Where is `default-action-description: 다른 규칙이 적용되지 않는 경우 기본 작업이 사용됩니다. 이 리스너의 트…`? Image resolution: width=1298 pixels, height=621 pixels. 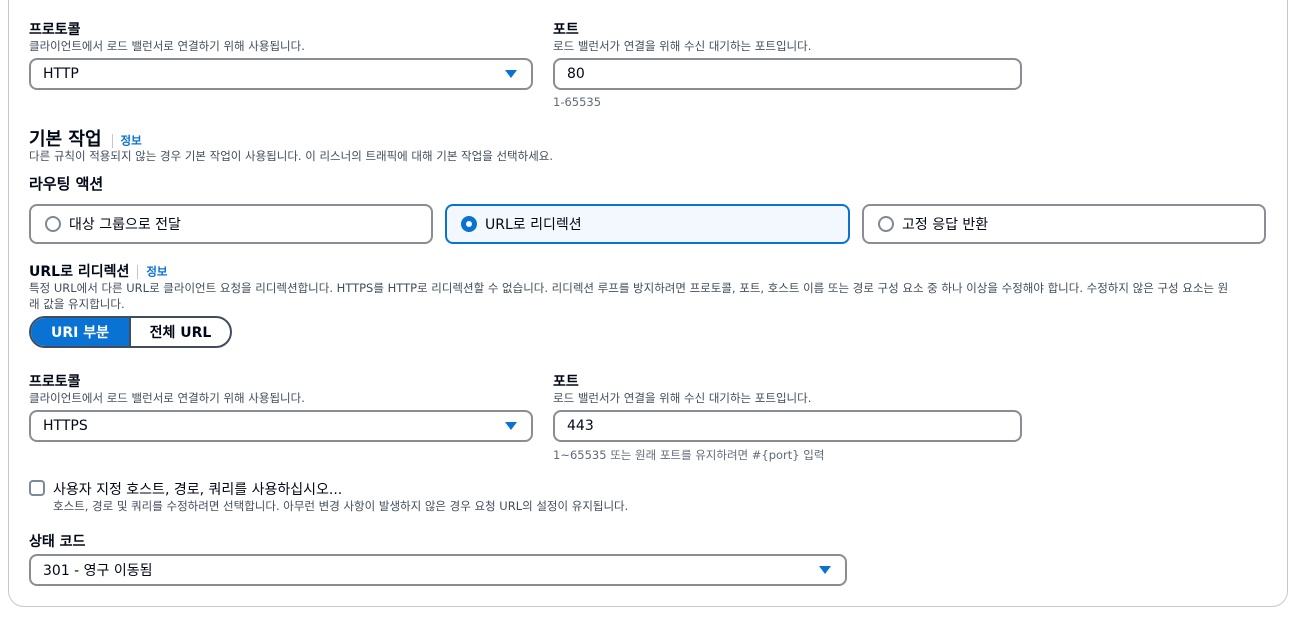
default-action-description: 다른 규칙이 적용되지 않는 경우 기본 작업이 사용됩니다. 이 리스너의 트… is located at coordinates (291, 156).